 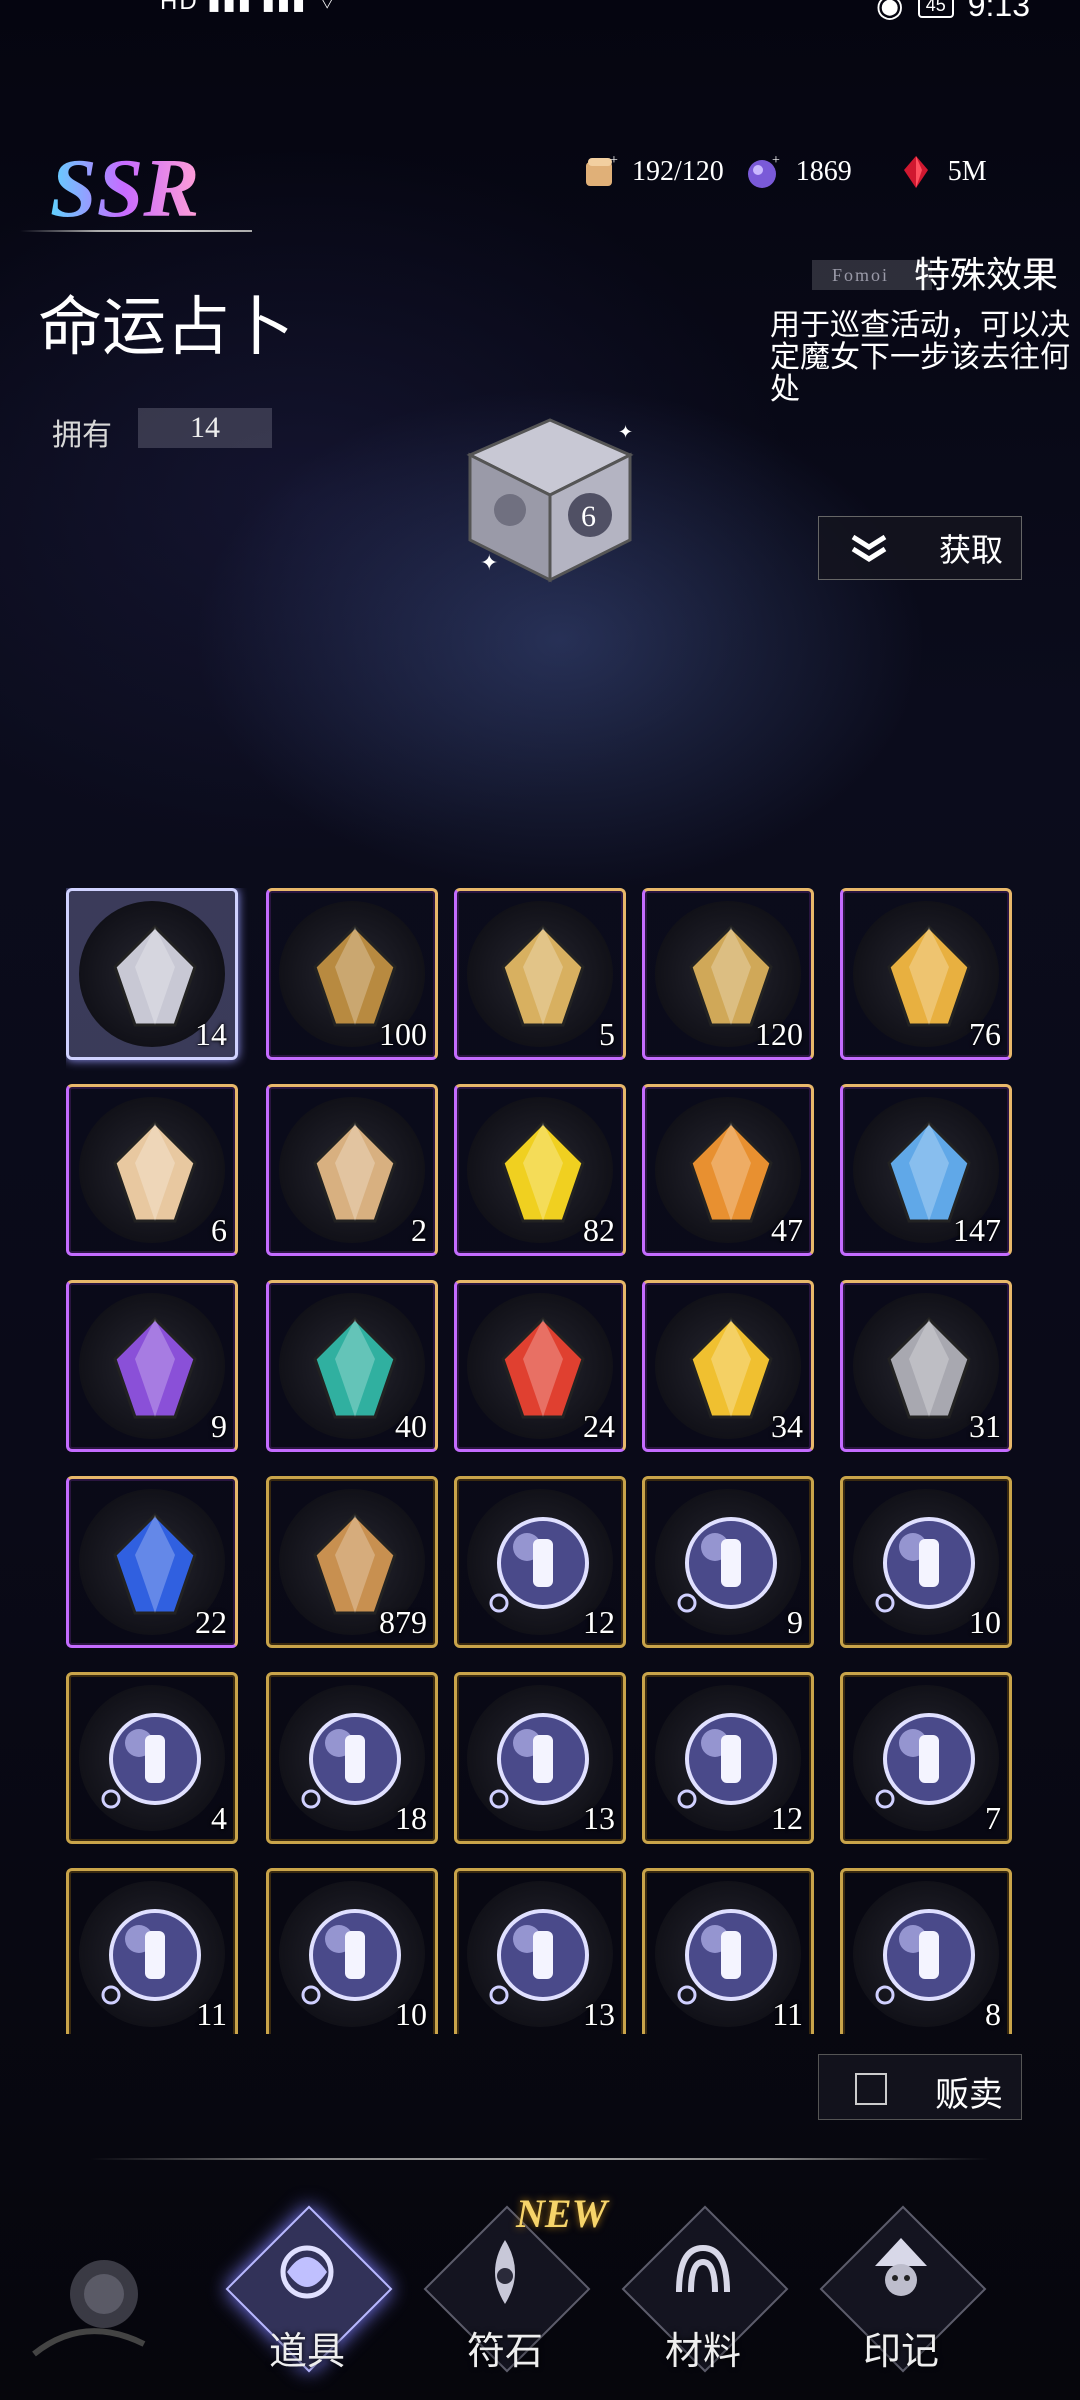 I want to click on inventory-slot: 147, so click(x=926, y=1170).